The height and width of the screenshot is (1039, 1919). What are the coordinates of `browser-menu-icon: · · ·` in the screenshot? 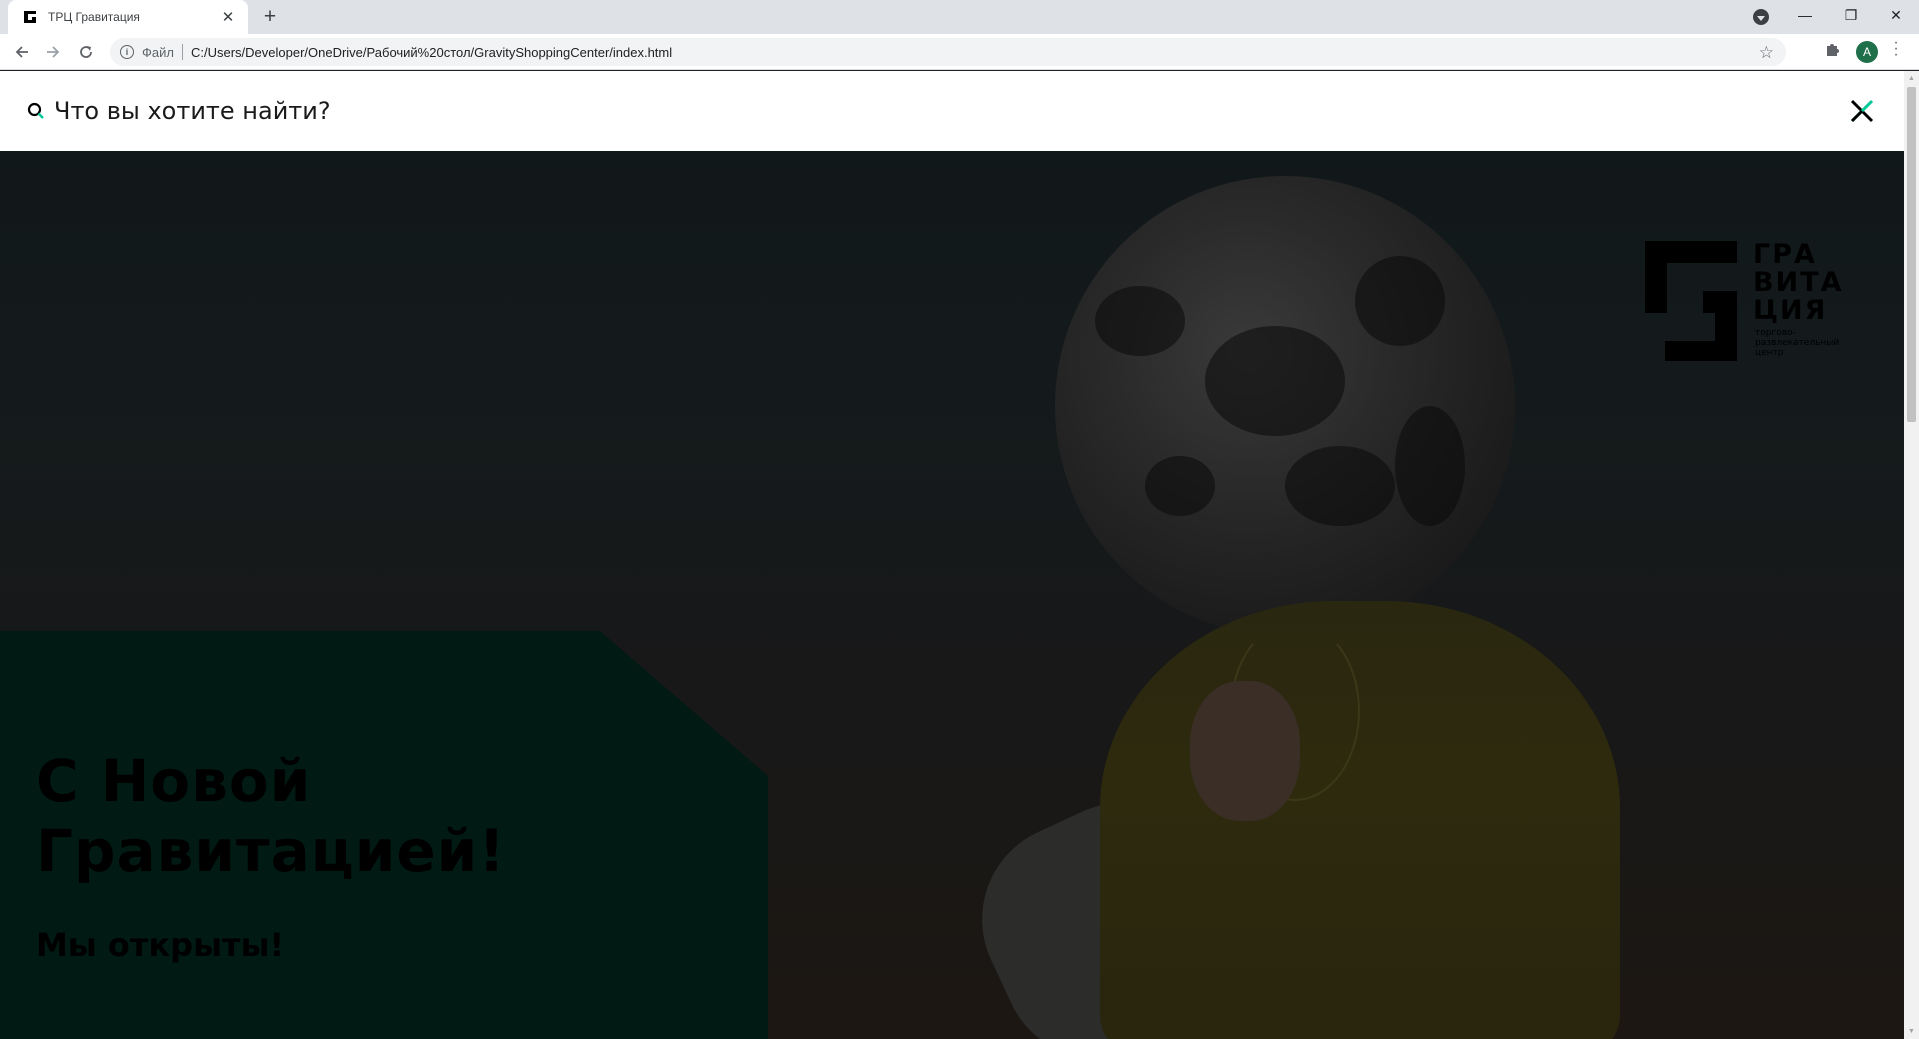 It's located at (1896, 49).